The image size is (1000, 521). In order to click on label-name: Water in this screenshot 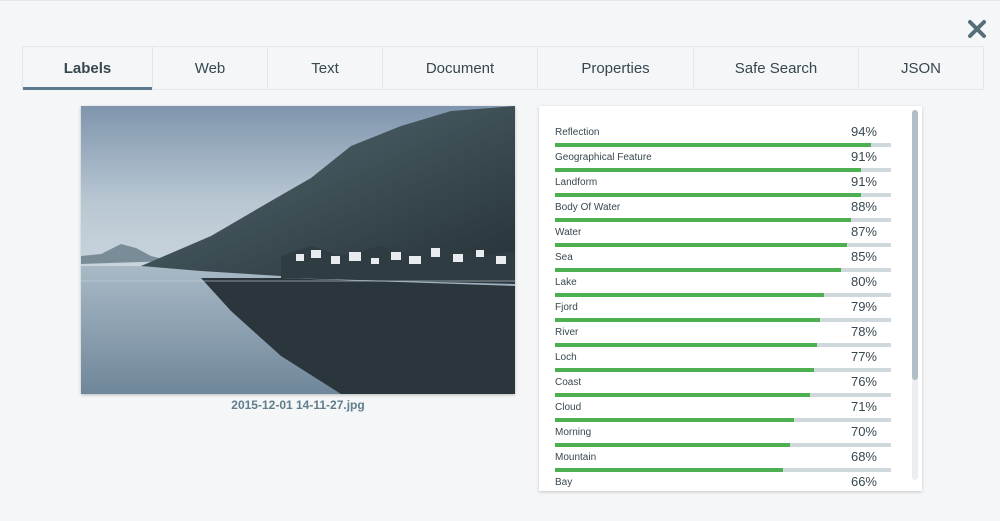, I will do `click(568, 232)`.